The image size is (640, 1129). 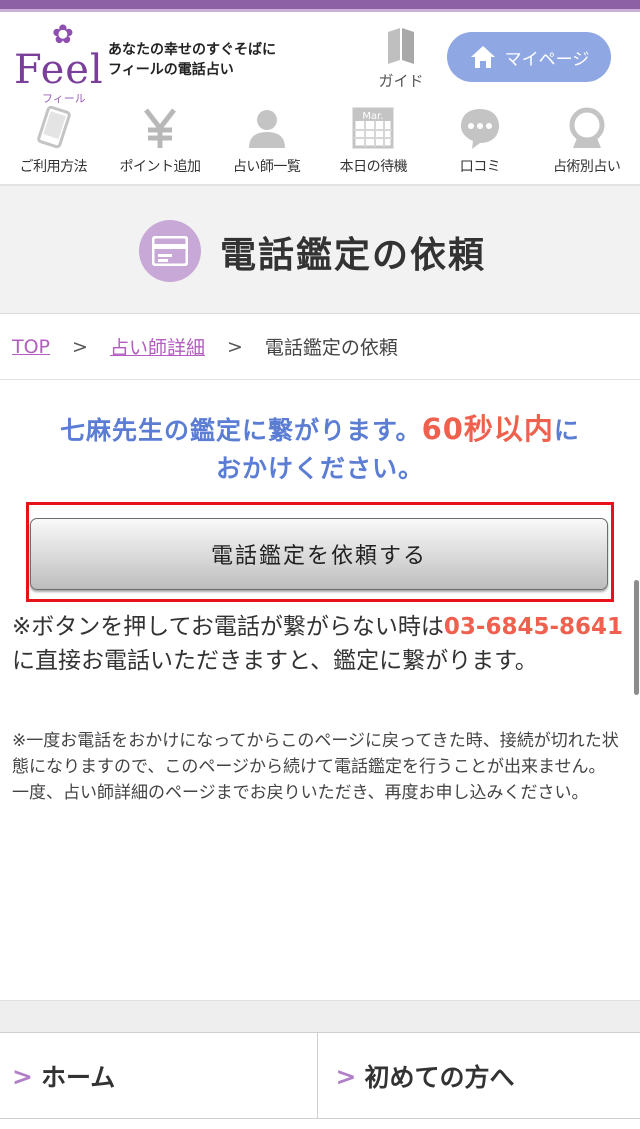 I want to click on breadcrumb: TOP > 占い師詳細 > 電話鑑定の依頼, so click(x=320, y=347).